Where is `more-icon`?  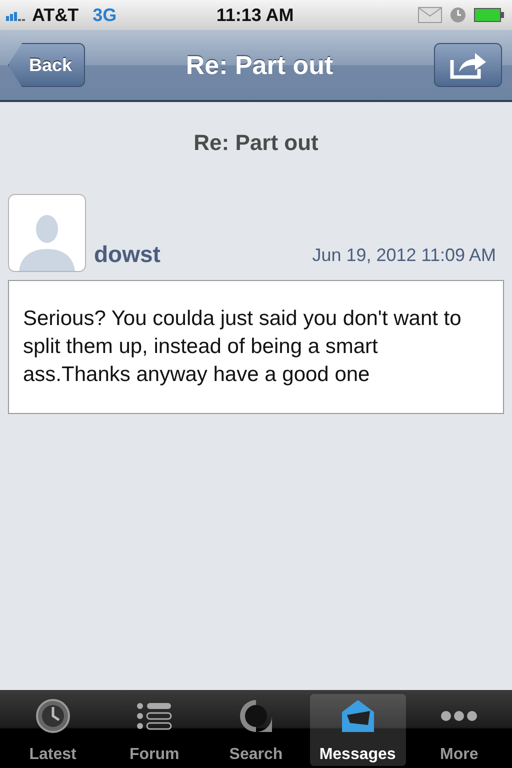
more-icon is located at coordinates (459, 716).